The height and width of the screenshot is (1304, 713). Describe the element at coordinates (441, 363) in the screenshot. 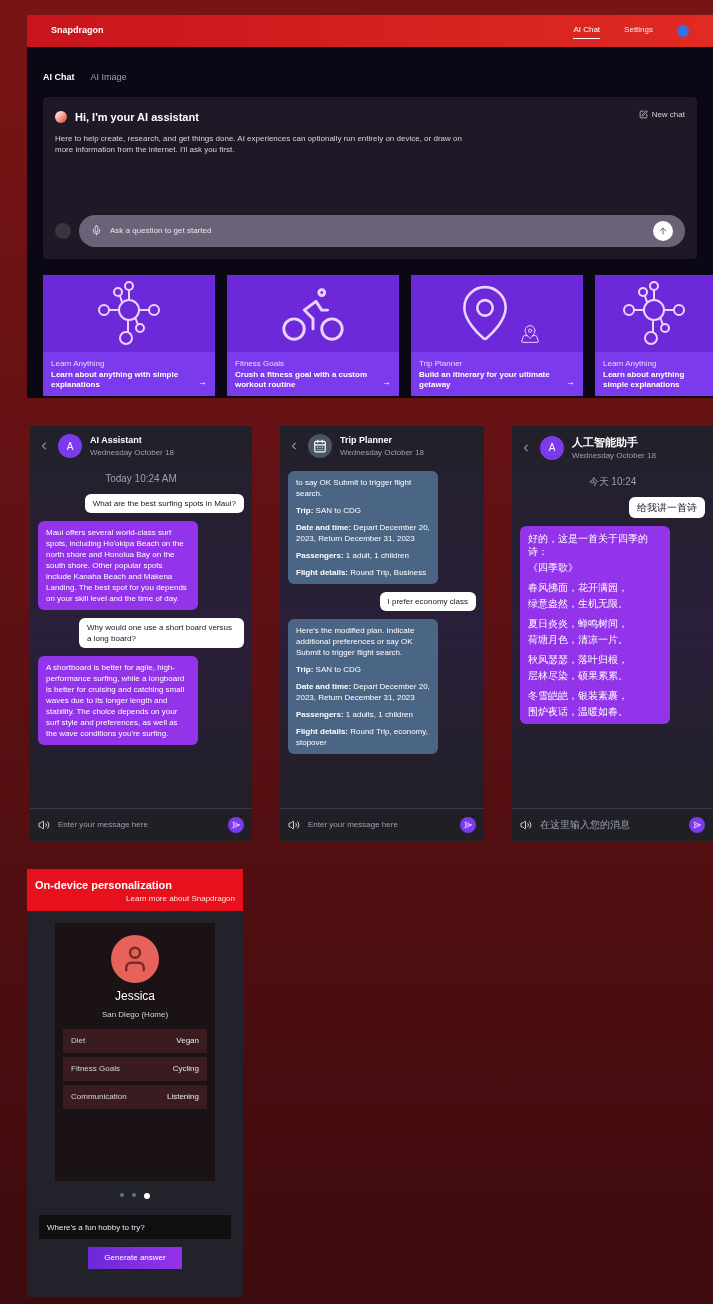

I see `card-caption: Trip Planner` at that location.